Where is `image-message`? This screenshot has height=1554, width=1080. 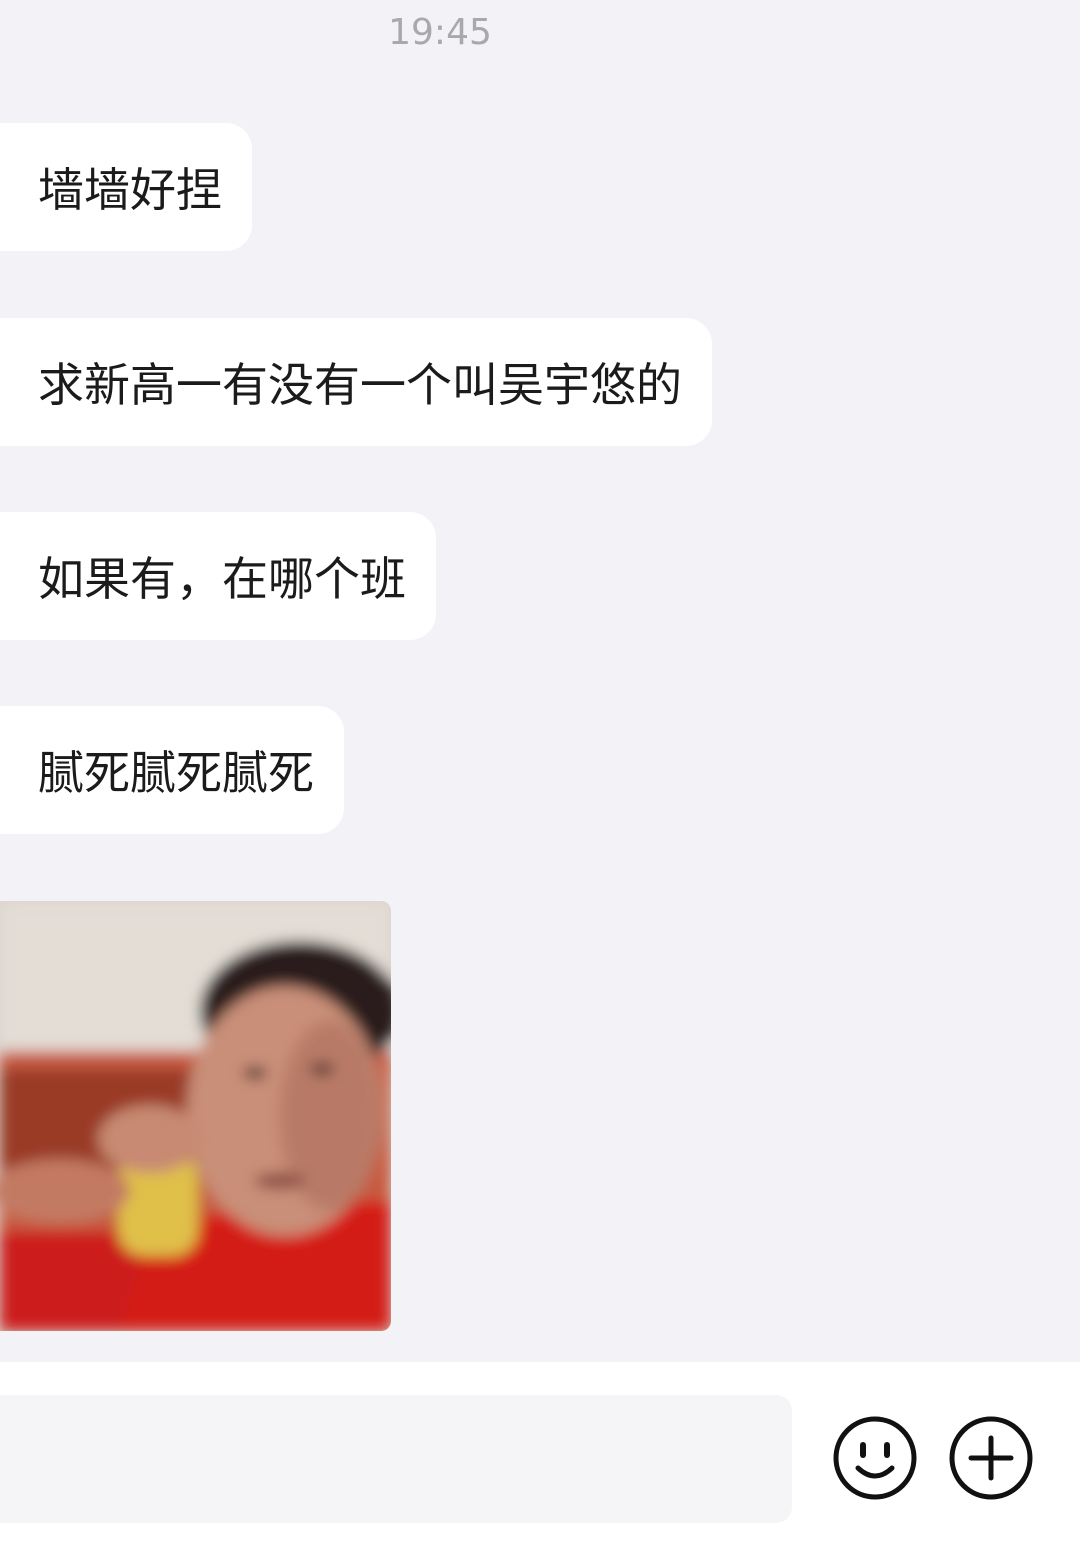
image-message is located at coordinates (195, 1116).